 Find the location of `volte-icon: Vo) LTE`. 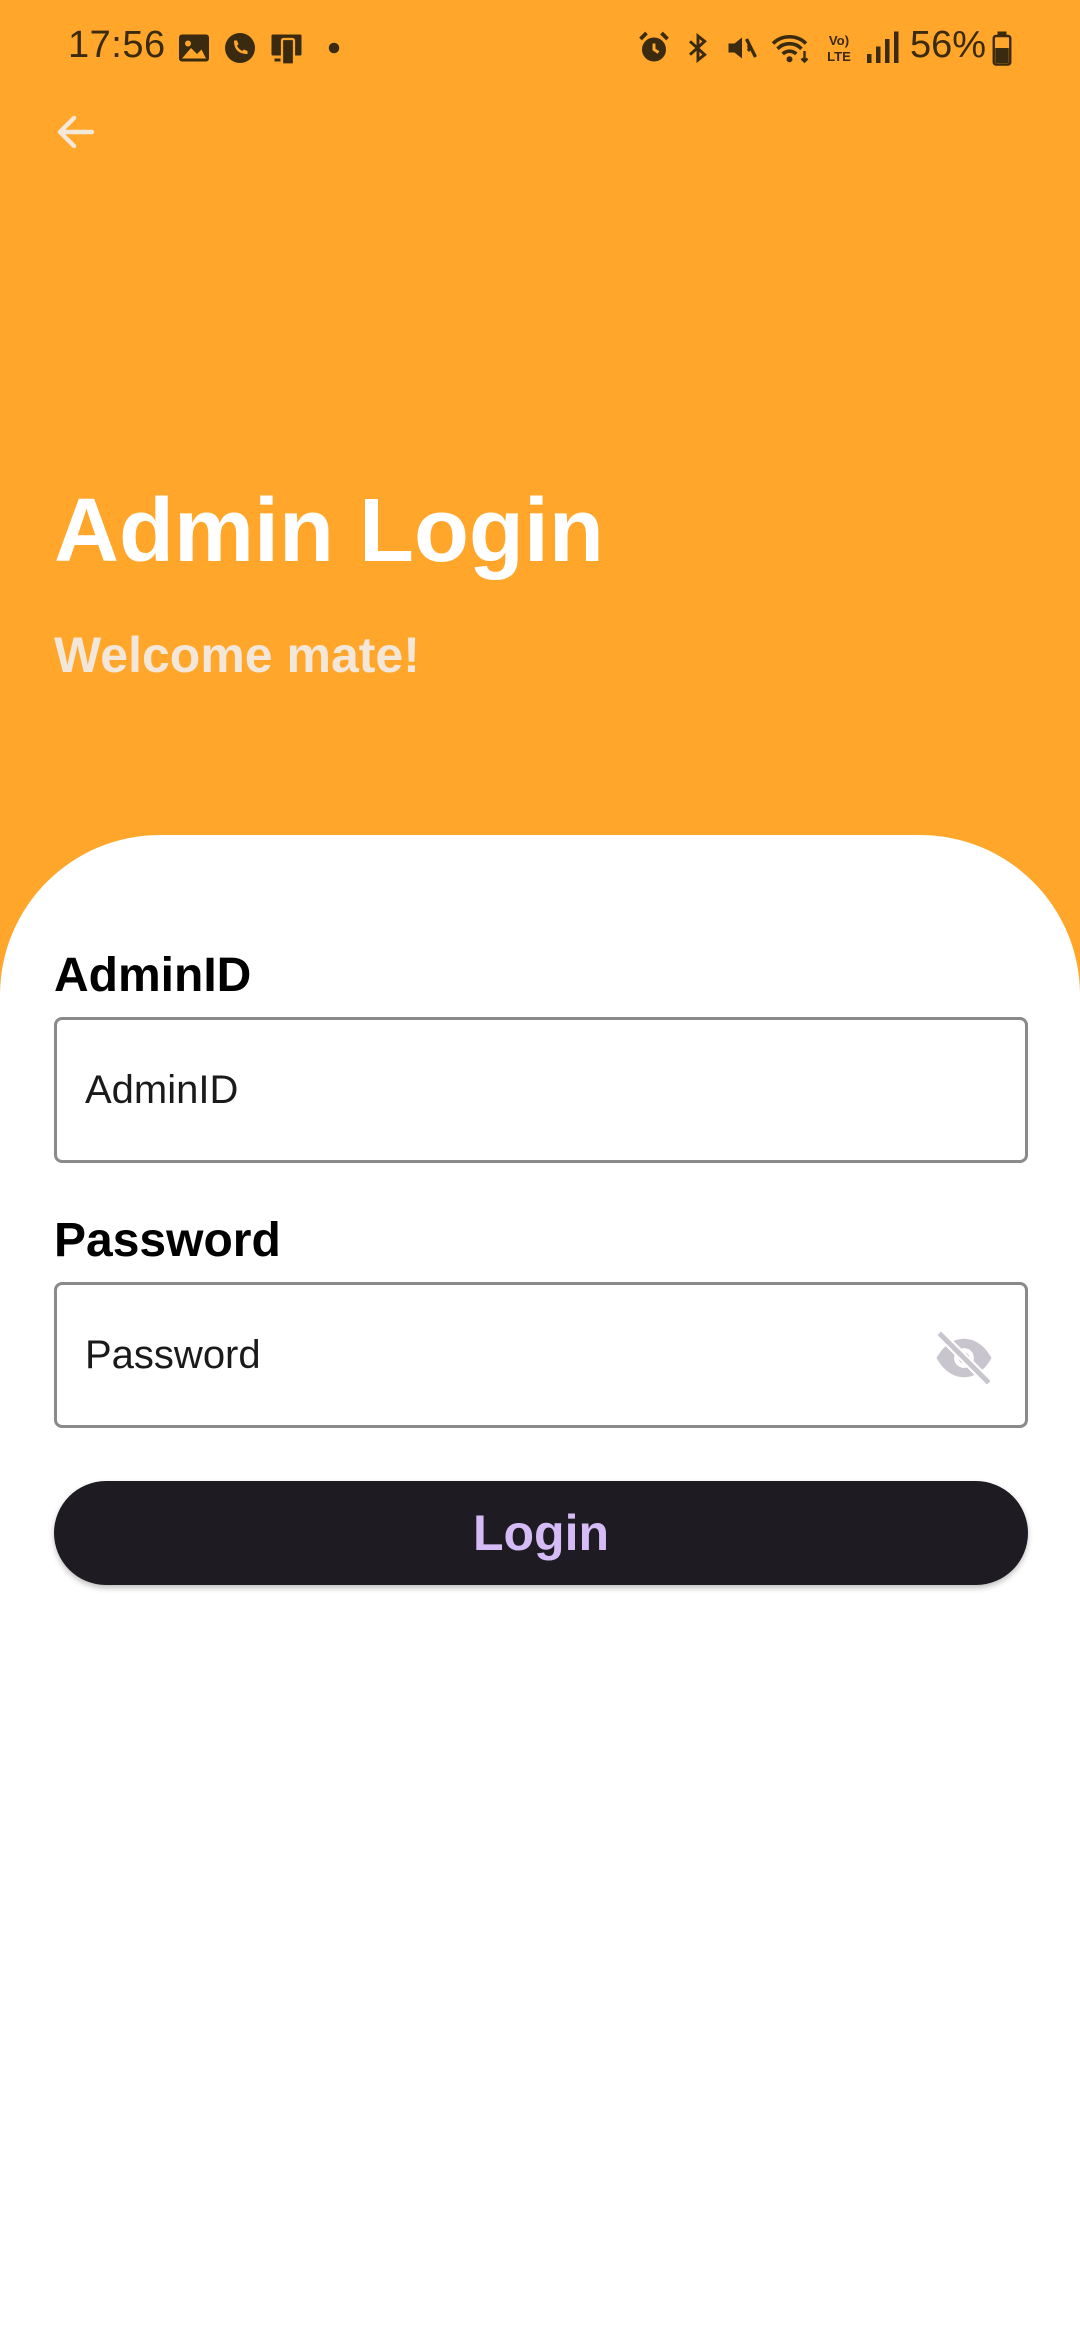

volte-icon: Vo) LTE is located at coordinates (839, 48).